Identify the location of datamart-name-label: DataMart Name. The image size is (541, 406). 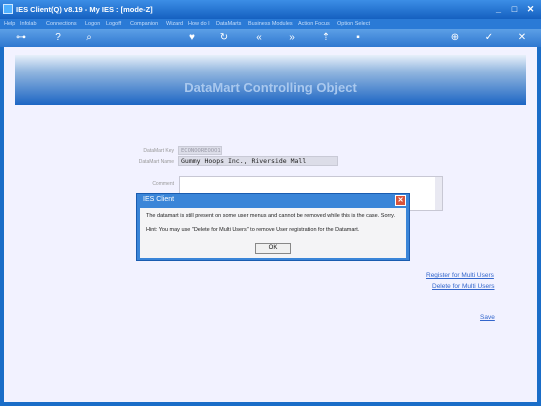
(156, 162).